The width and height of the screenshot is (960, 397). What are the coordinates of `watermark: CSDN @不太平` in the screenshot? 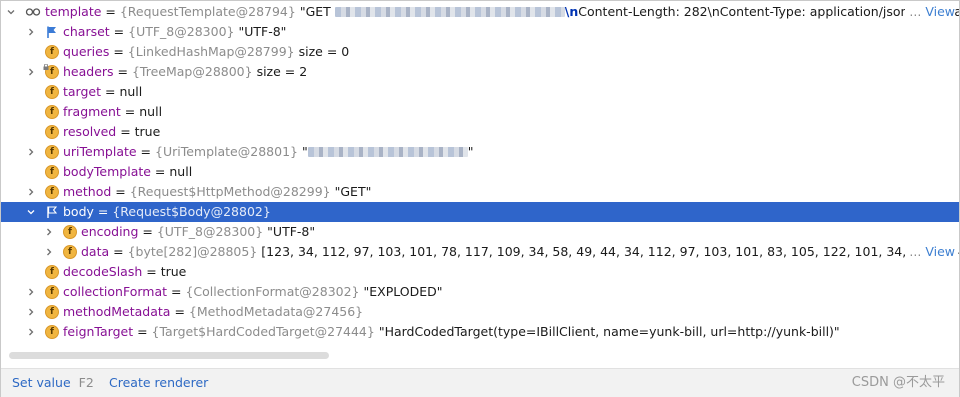 It's located at (898, 382).